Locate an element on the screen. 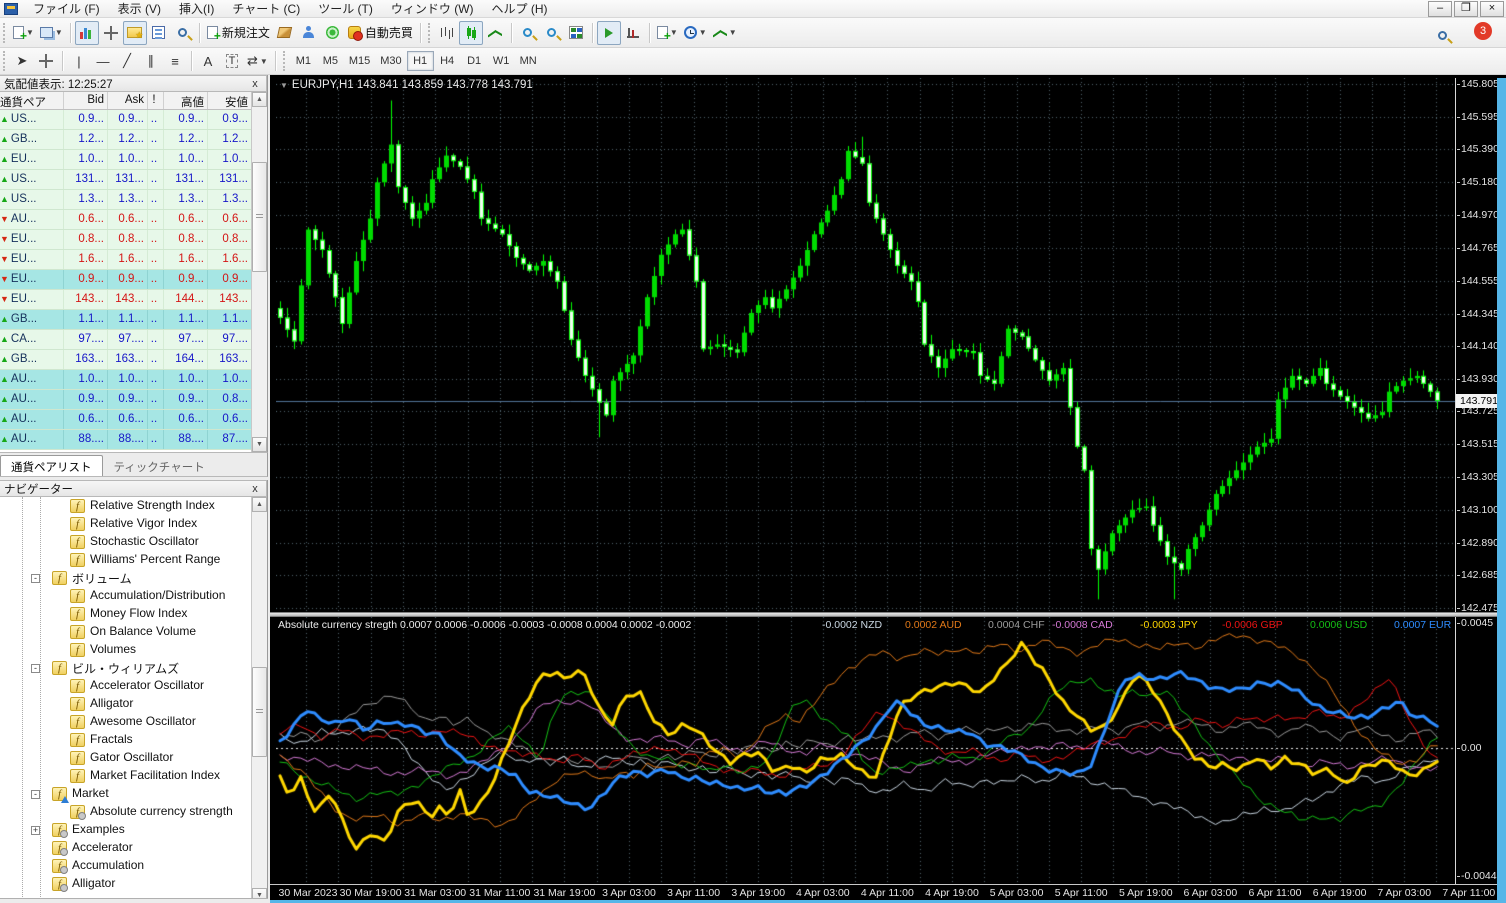 This screenshot has height=903, width=1506. signals-button is located at coordinates (333, 33).